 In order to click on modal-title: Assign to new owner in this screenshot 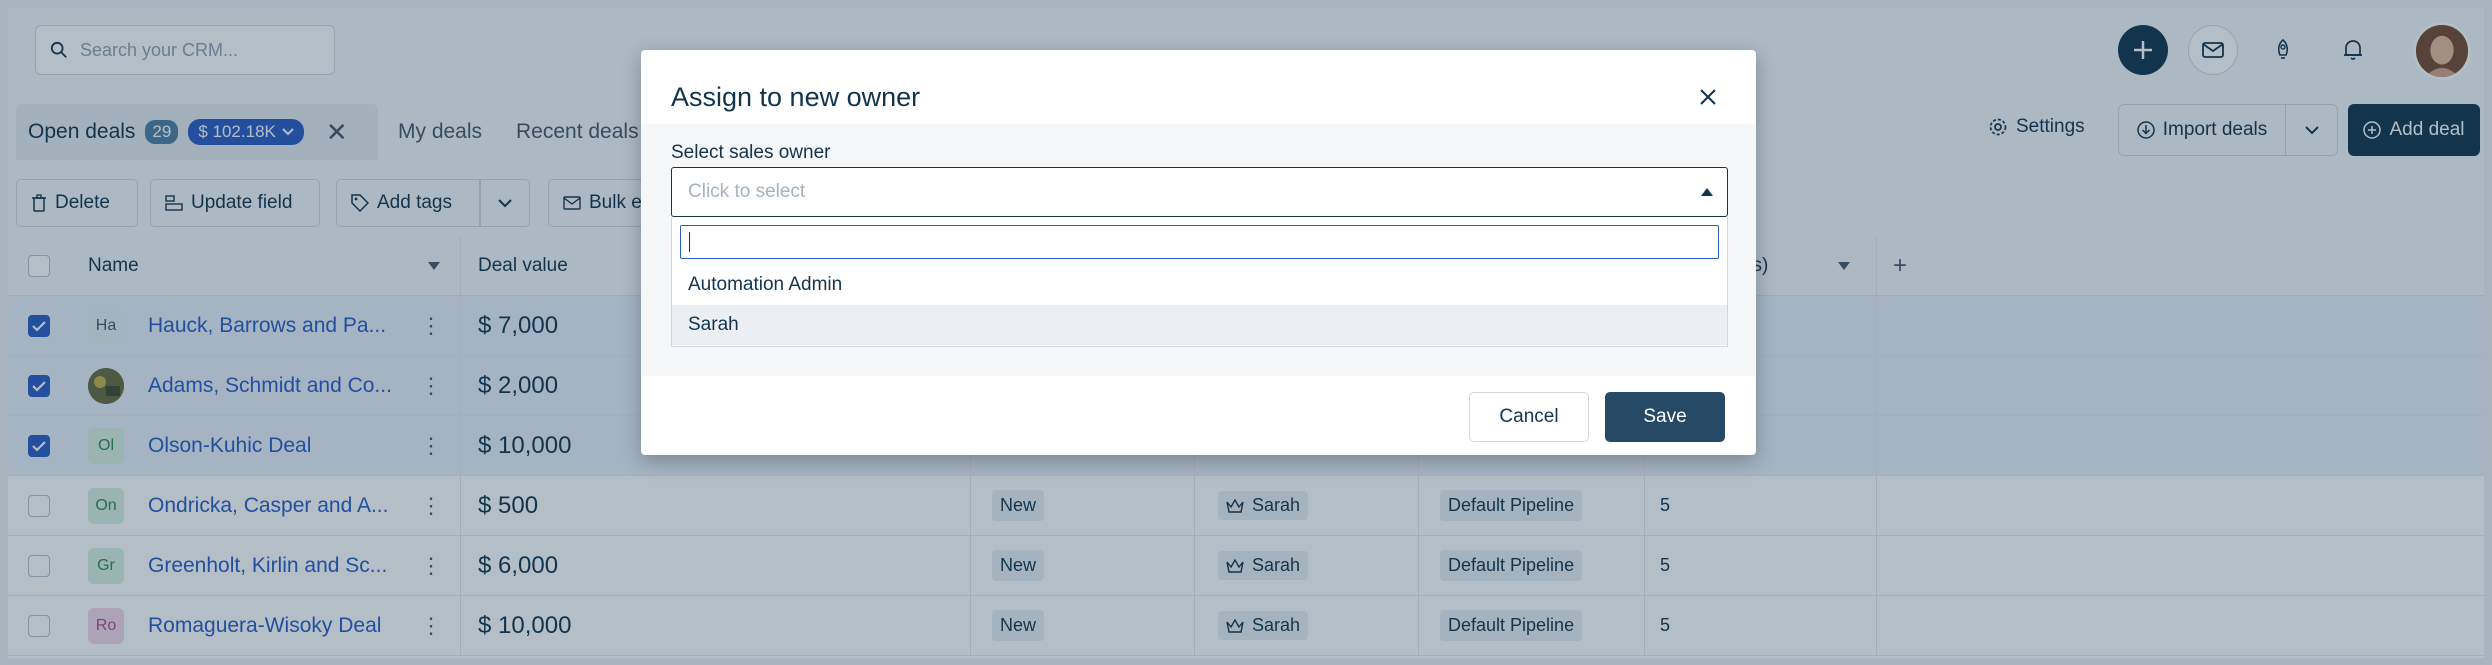, I will do `click(796, 97)`.